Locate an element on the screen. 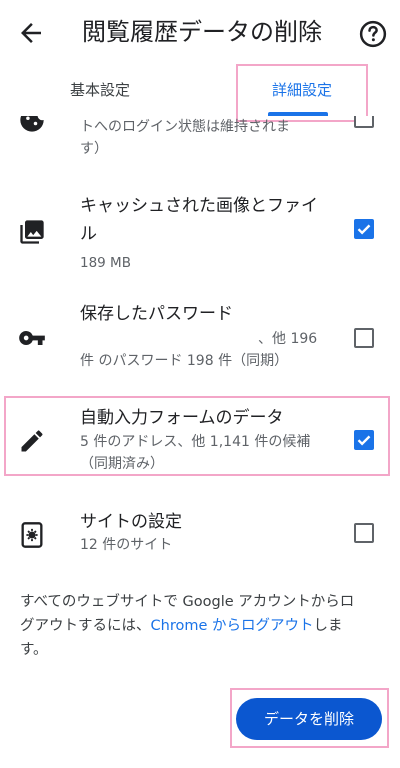 The height and width of the screenshot is (768, 400). tab-bar: 基本設定 詳細設定 is located at coordinates (200, 90).